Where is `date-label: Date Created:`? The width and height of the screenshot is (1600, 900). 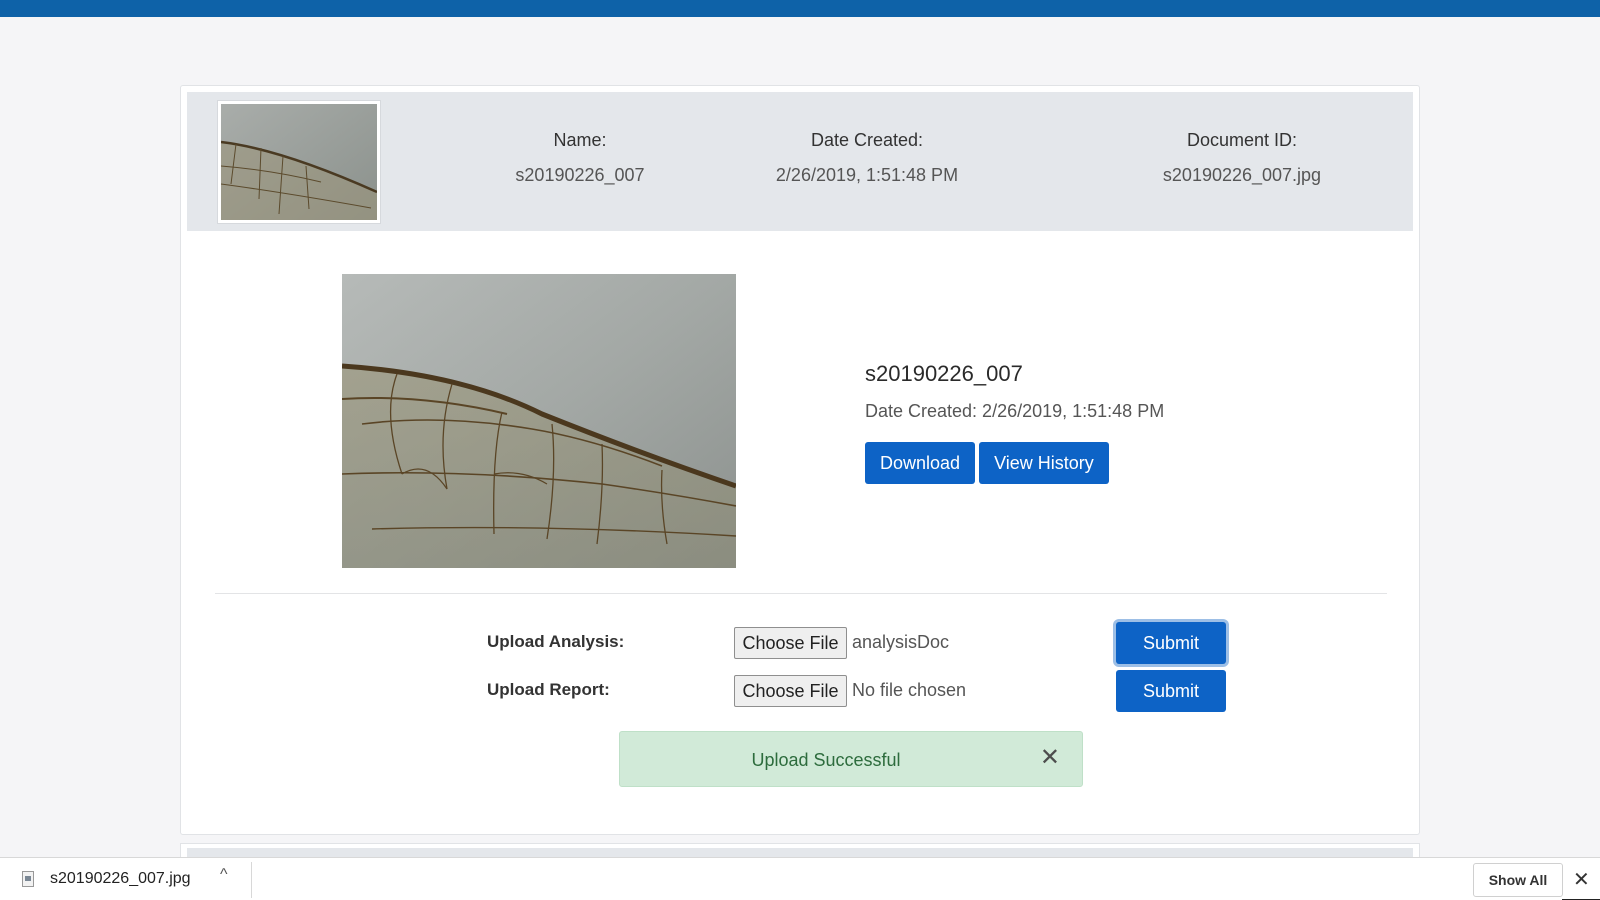 date-label: Date Created: is located at coordinates (867, 140).